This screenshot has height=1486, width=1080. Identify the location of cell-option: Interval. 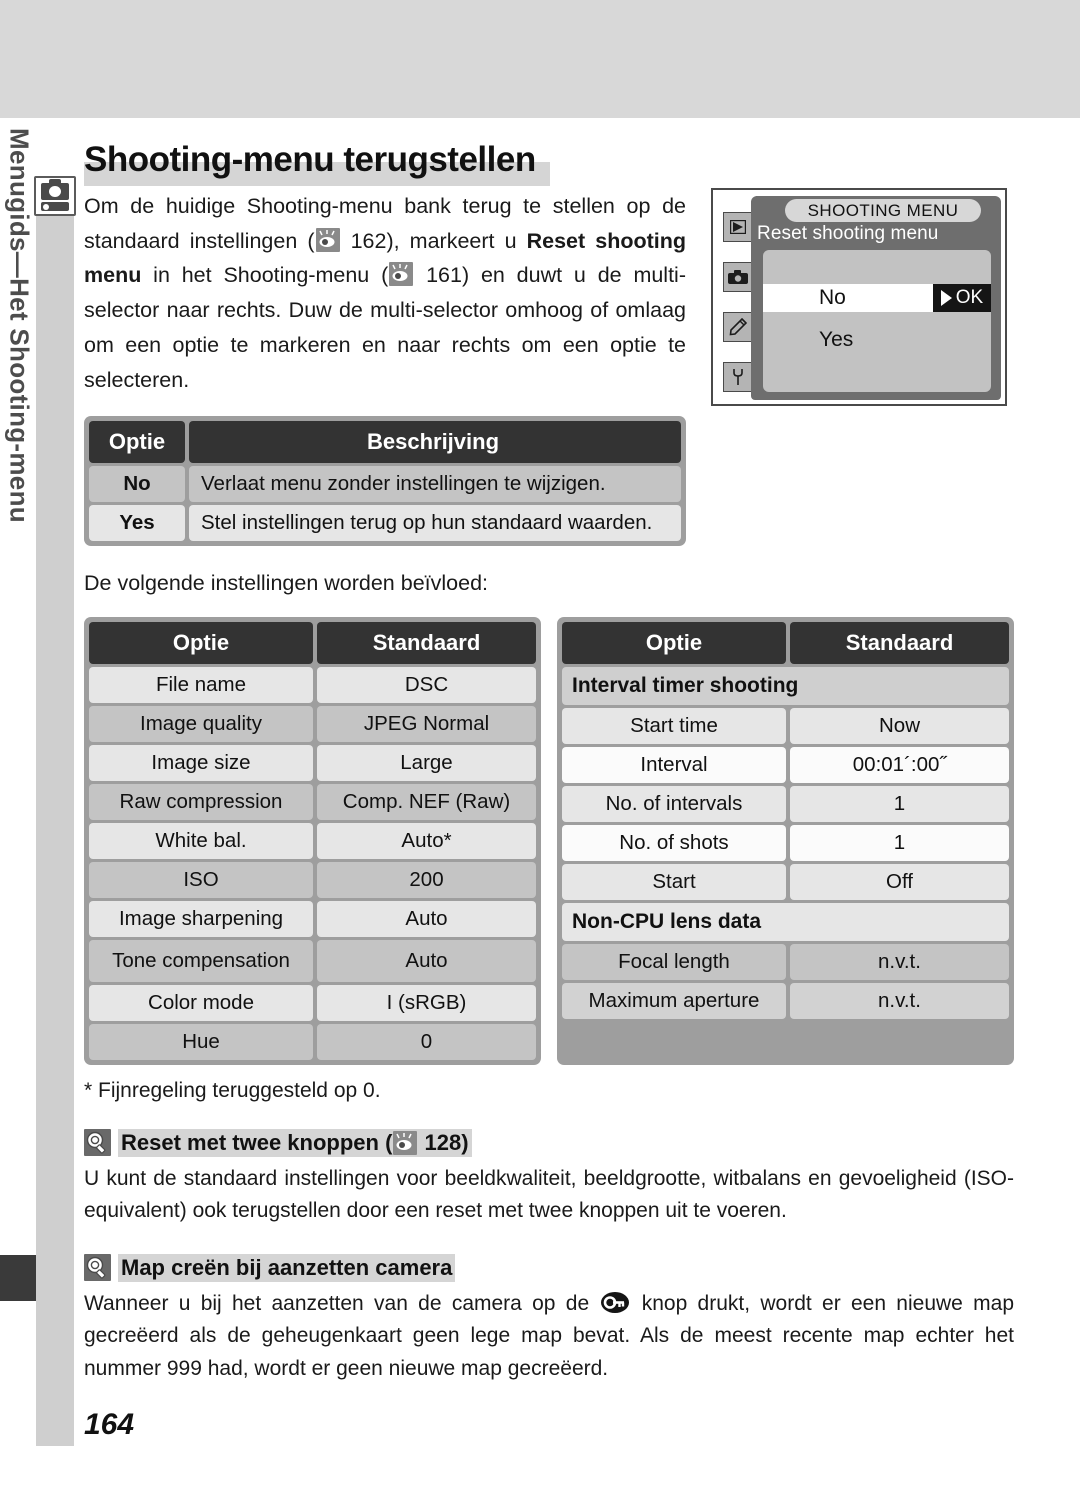
(674, 764).